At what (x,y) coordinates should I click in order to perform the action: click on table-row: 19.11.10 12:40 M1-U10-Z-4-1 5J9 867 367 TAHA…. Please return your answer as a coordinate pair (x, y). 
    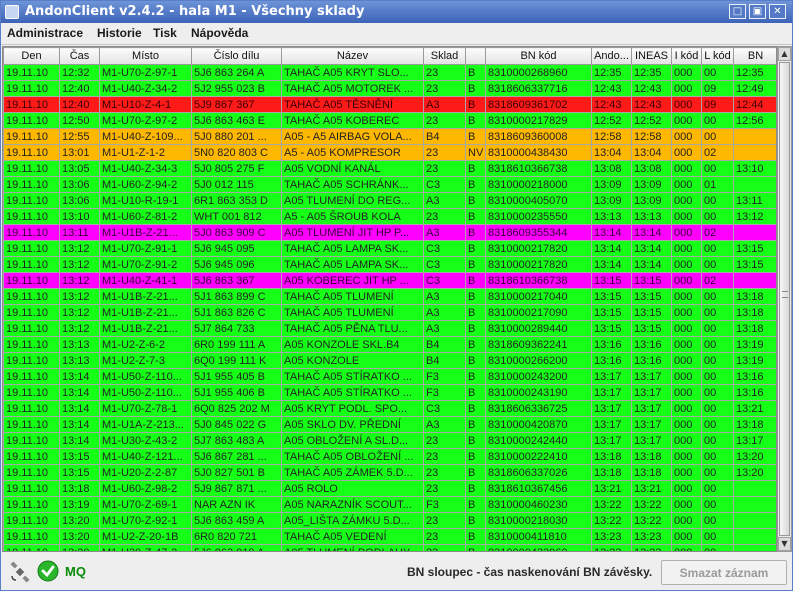
    Looking at the image, I should click on (389, 104).